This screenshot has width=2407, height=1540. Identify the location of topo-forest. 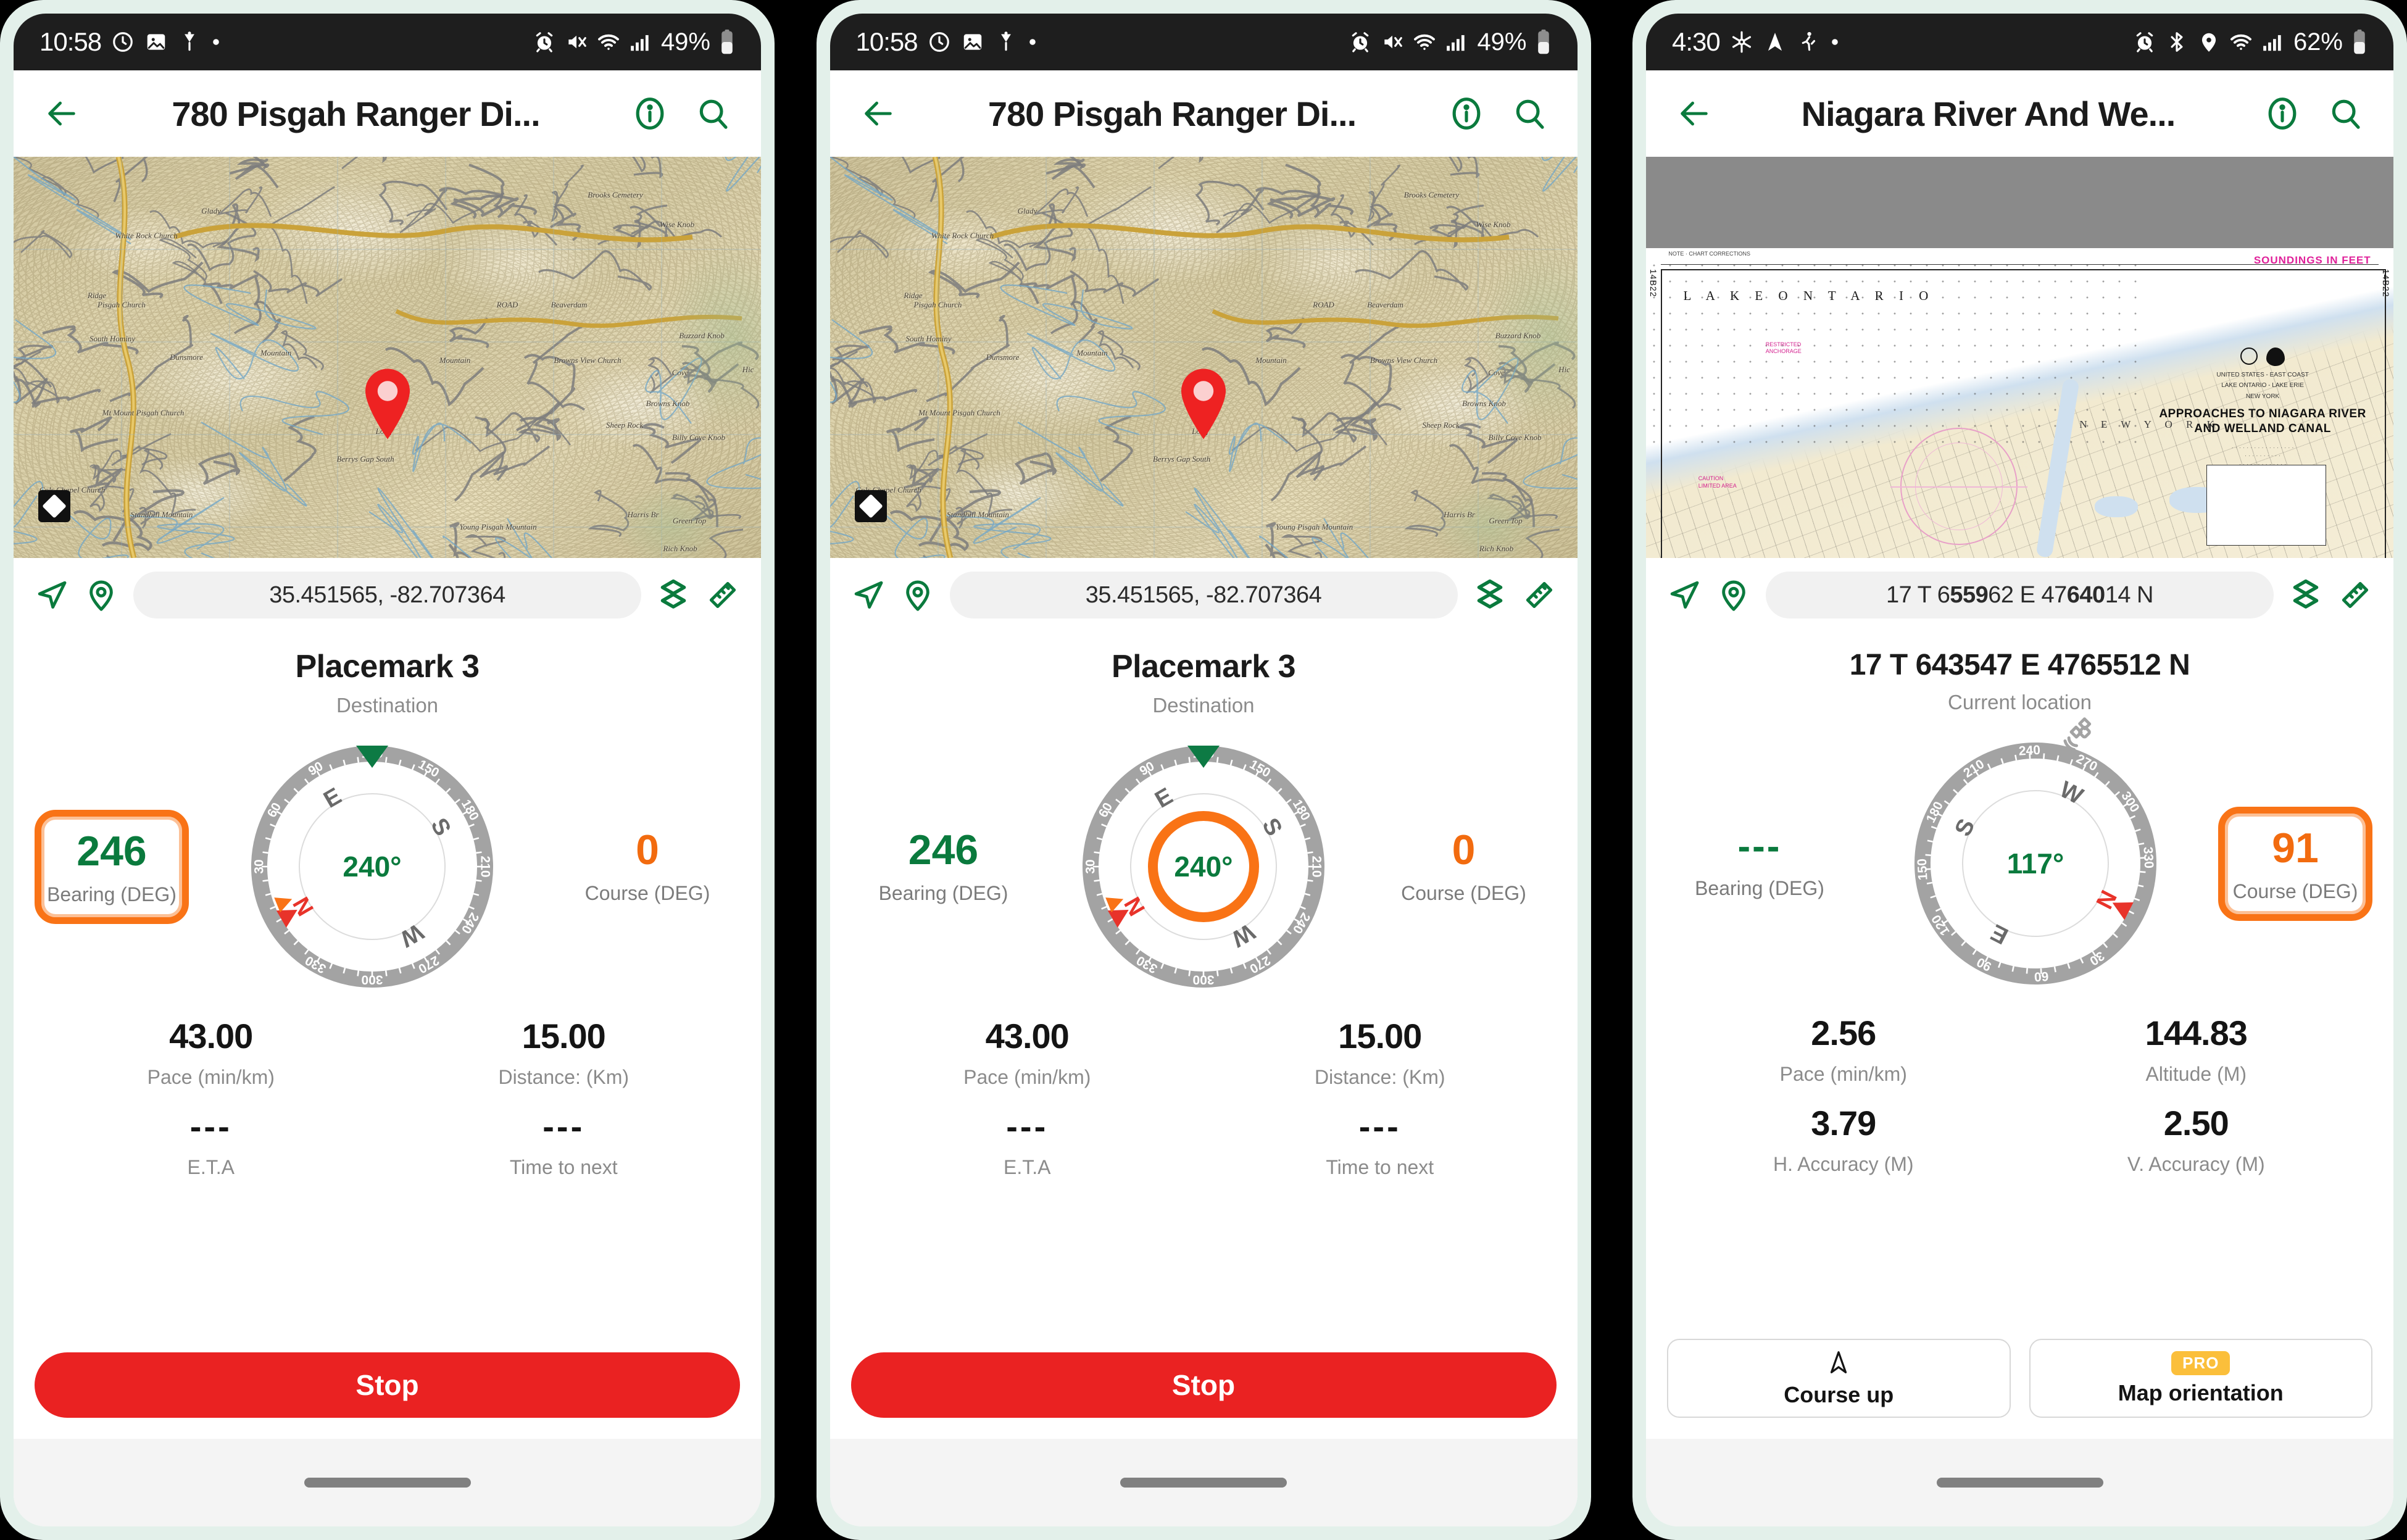
(1203, 357).